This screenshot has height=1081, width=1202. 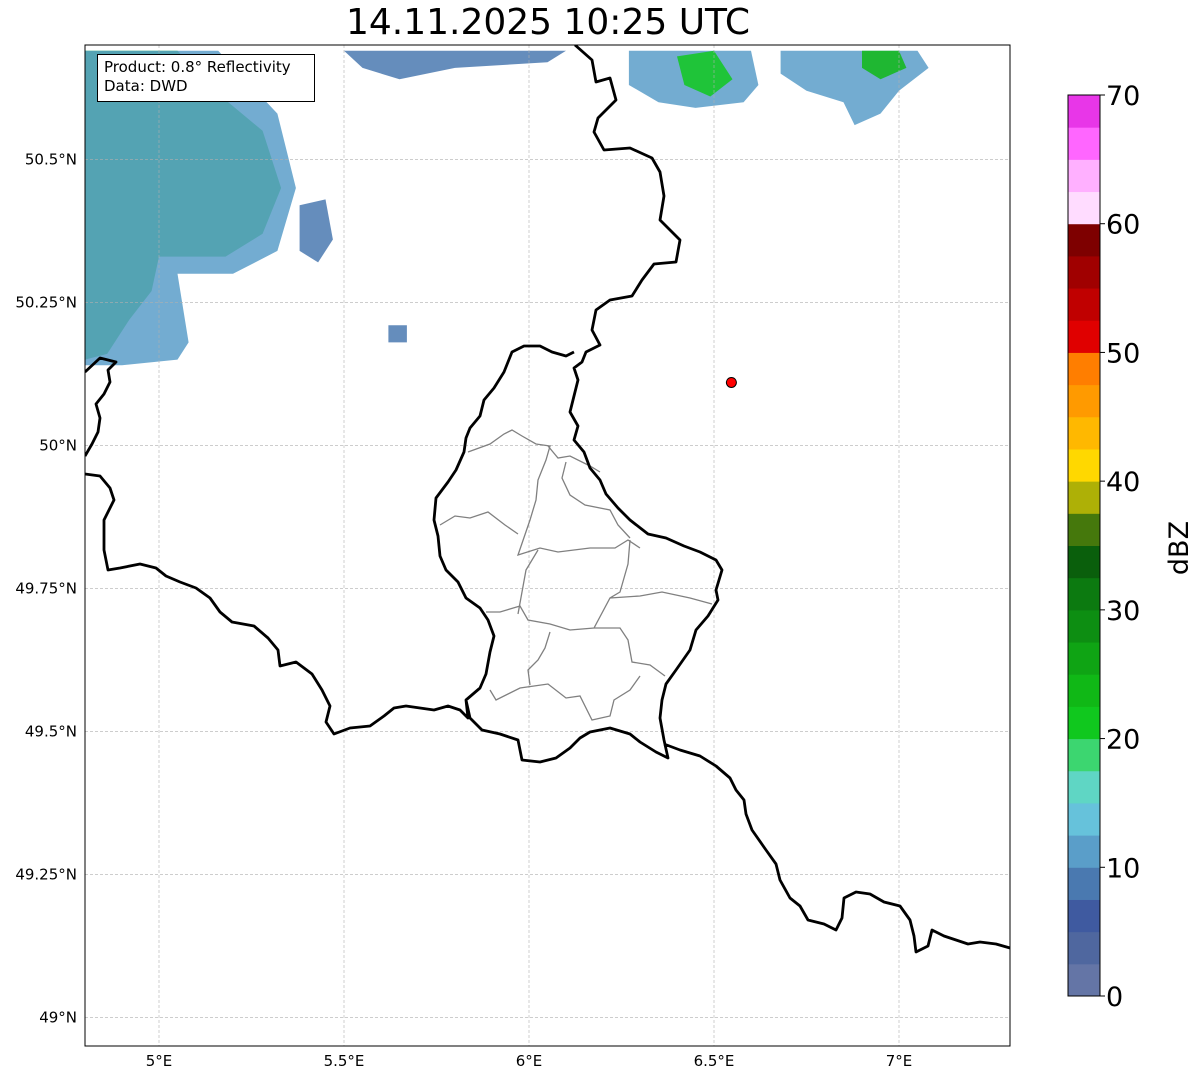 I want to click on lon-tick-label: 7°E, so click(x=899, y=1061).